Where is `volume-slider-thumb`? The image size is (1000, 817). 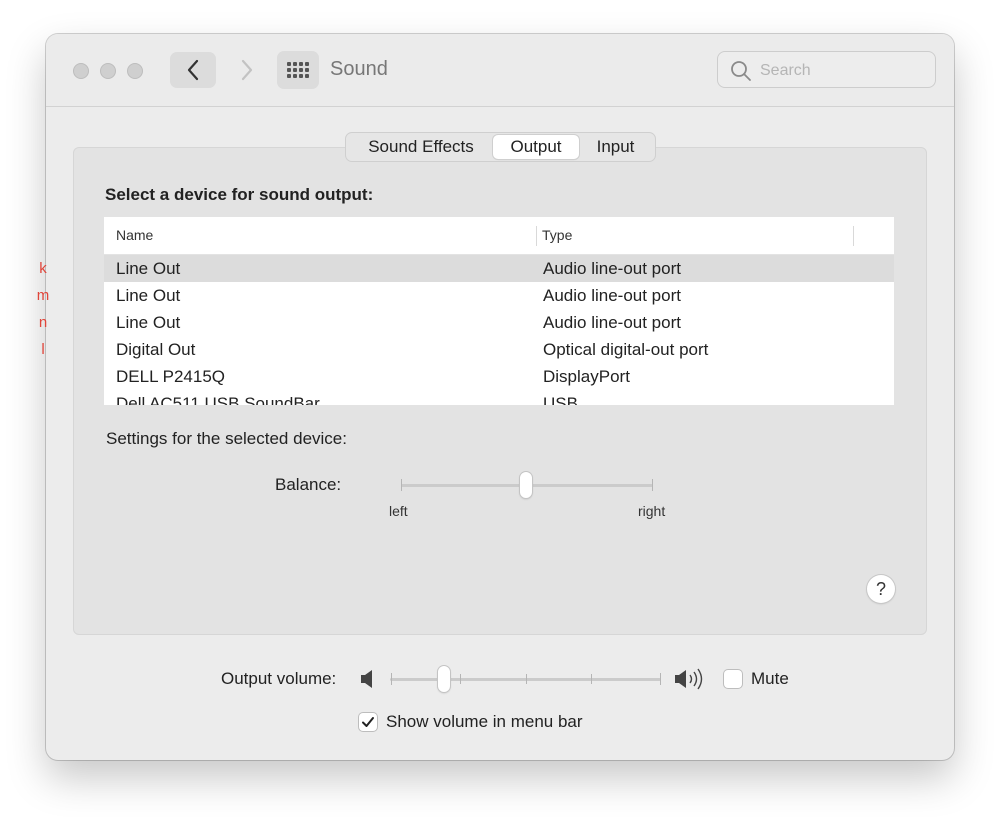
volume-slider-thumb is located at coordinates (444, 679).